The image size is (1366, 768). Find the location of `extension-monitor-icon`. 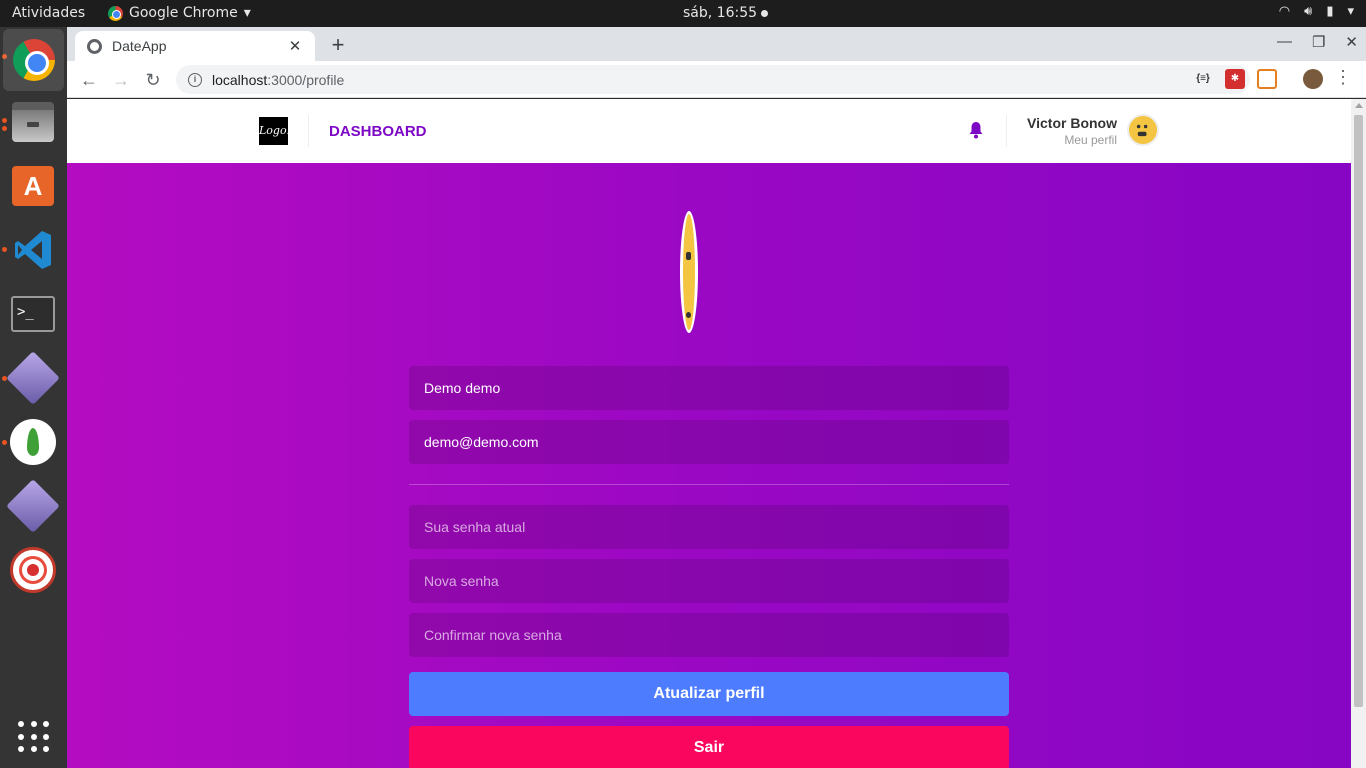

extension-monitor-icon is located at coordinates (1267, 79).